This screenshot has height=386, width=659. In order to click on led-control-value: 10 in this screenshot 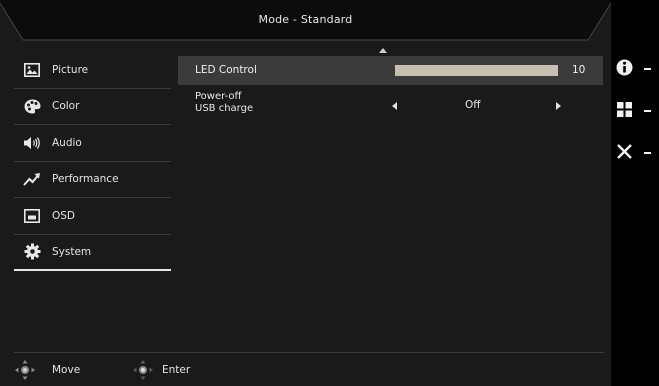, I will do `click(579, 70)`.